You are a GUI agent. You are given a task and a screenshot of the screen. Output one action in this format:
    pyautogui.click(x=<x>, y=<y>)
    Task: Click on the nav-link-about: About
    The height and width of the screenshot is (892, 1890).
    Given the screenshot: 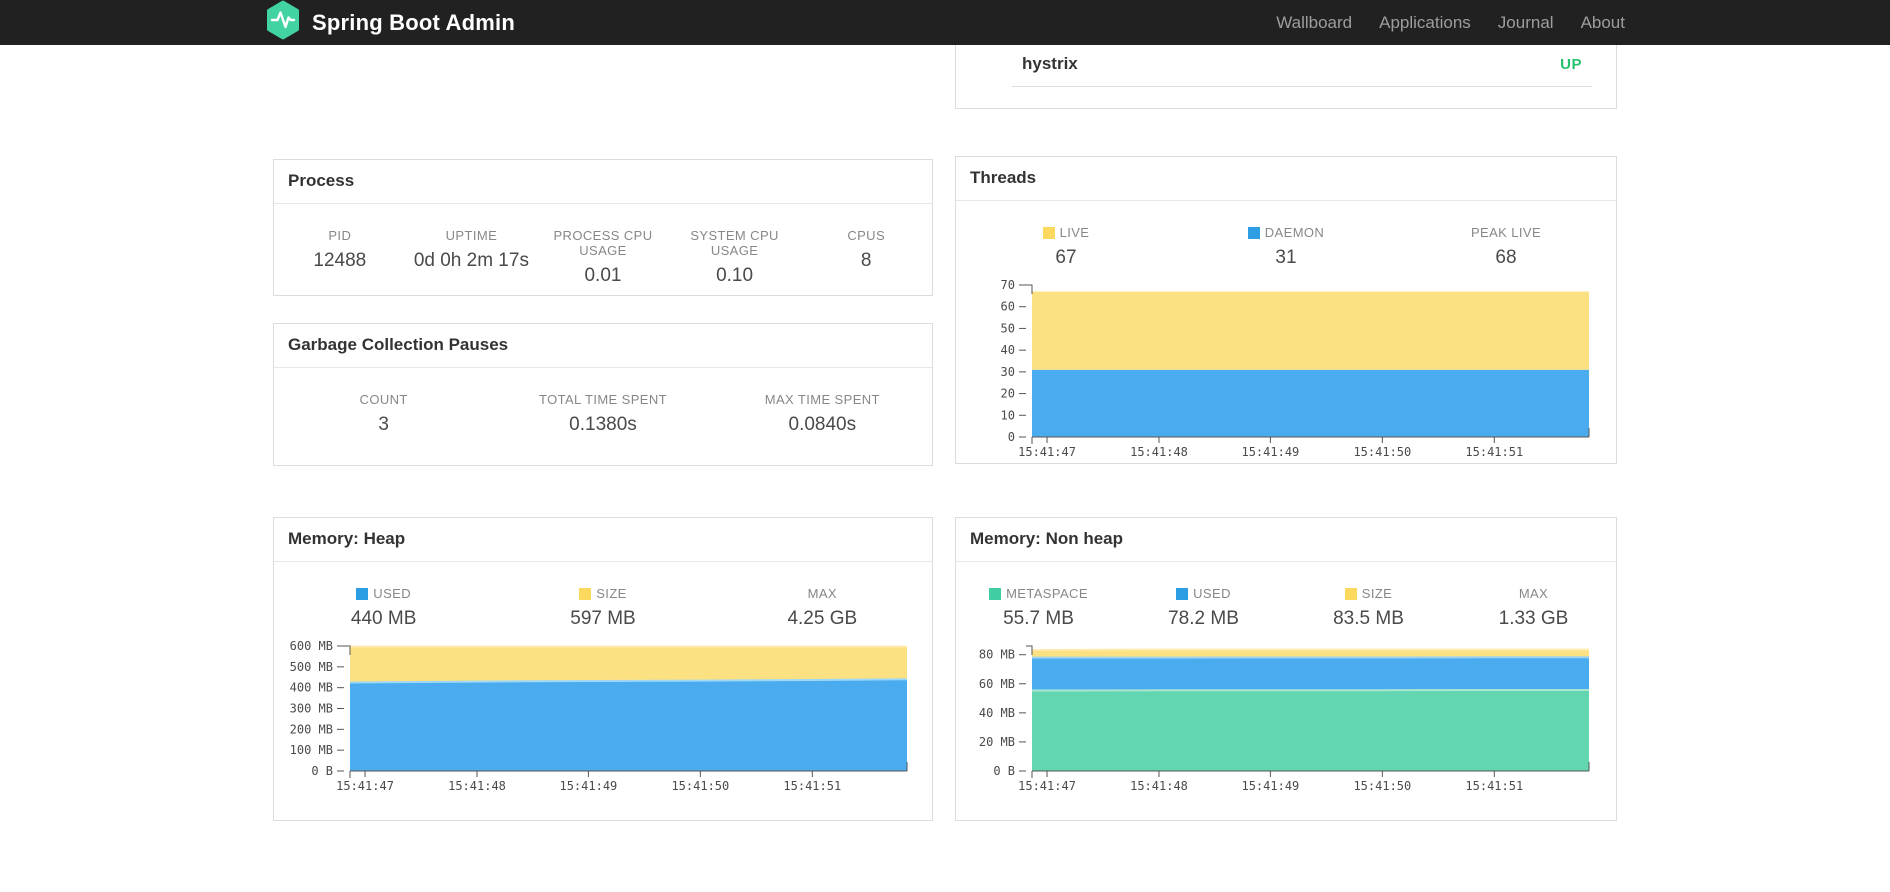 What is the action you would take?
    pyautogui.click(x=1603, y=23)
    